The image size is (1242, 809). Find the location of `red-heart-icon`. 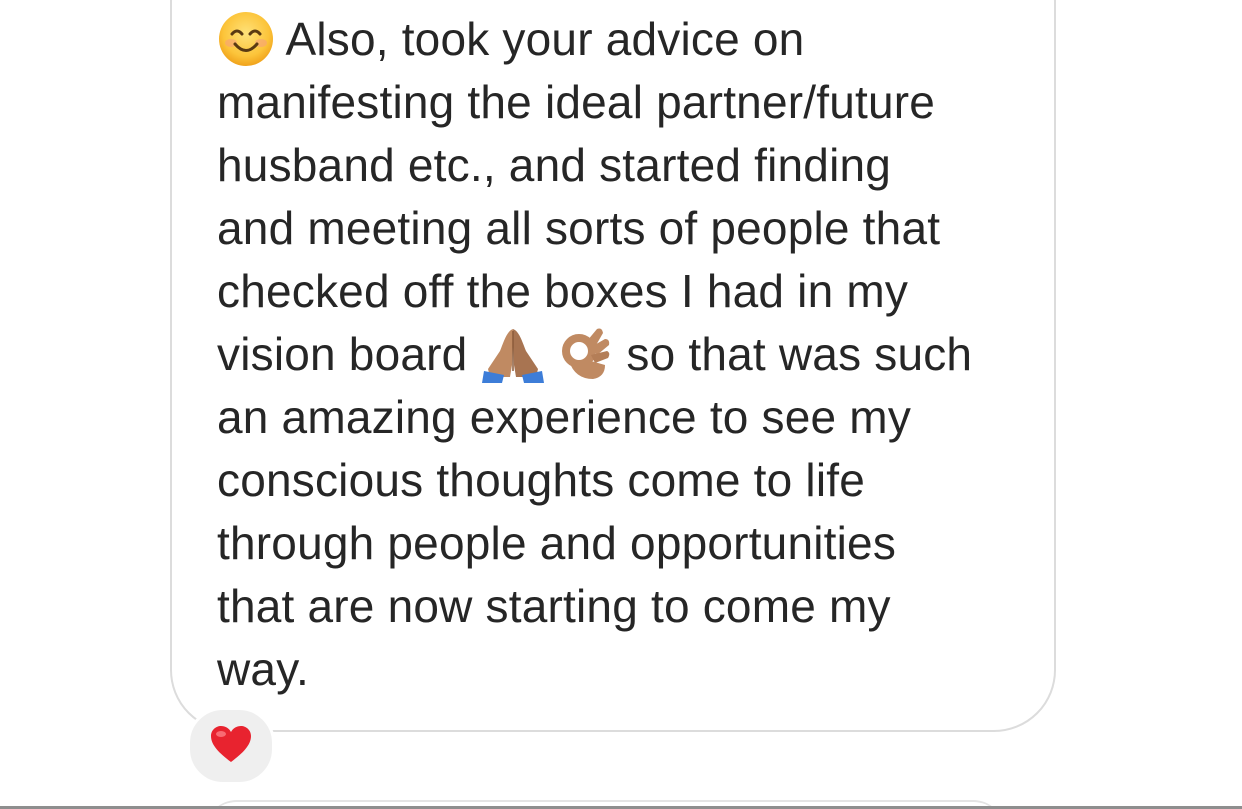

red-heart-icon is located at coordinates (231, 746).